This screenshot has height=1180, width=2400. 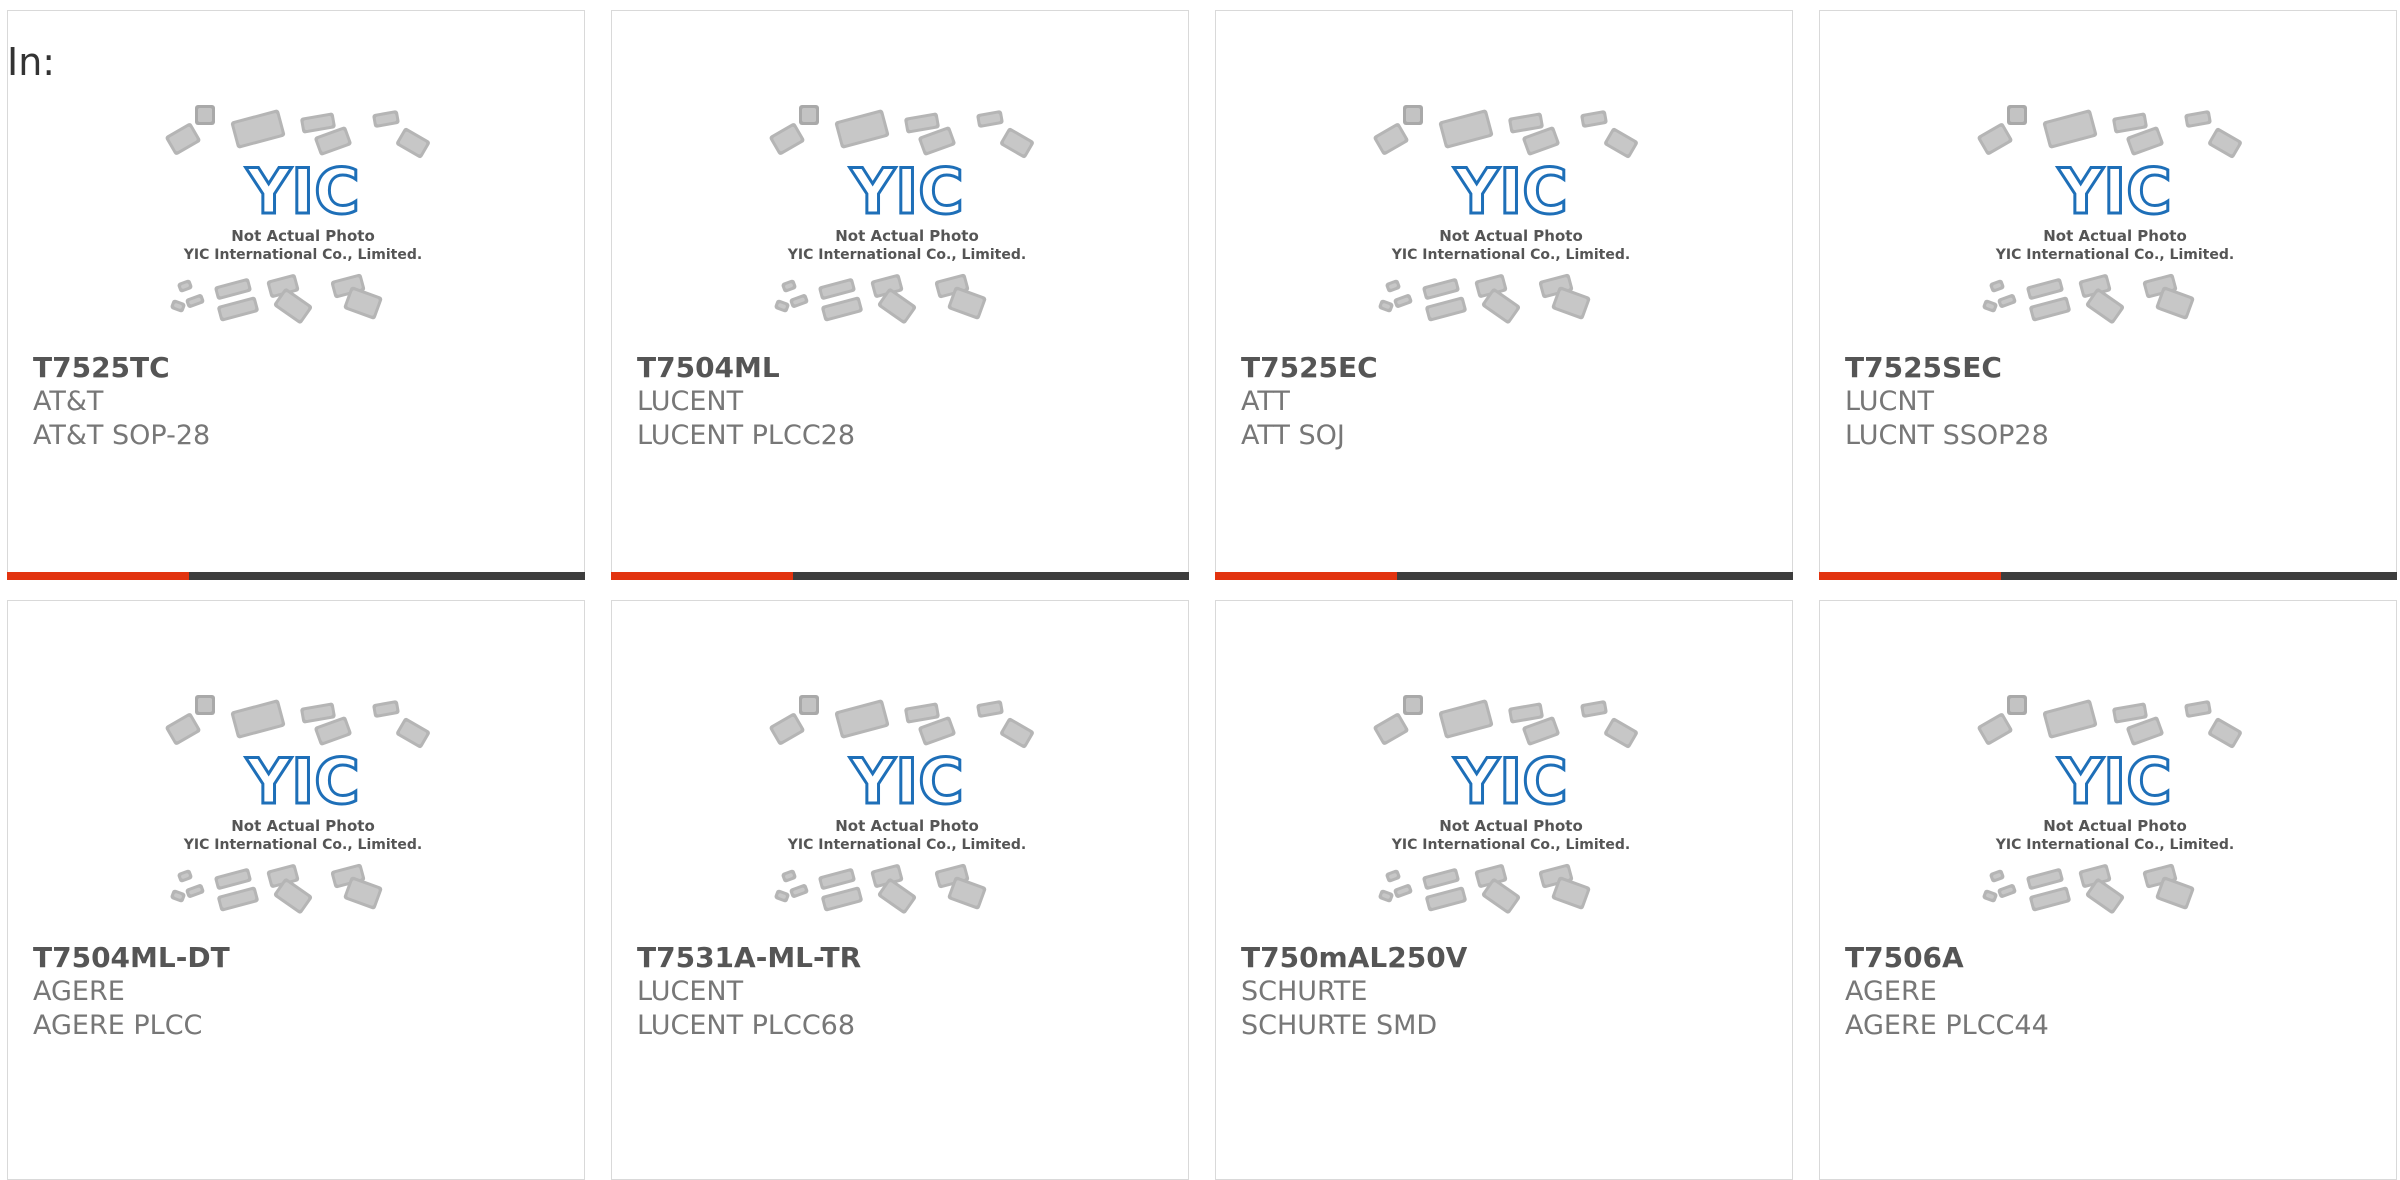 What do you see at coordinates (746, 435) in the screenshot?
I see `package: LUCENT PLCC28` at bounding box center [746, 435].